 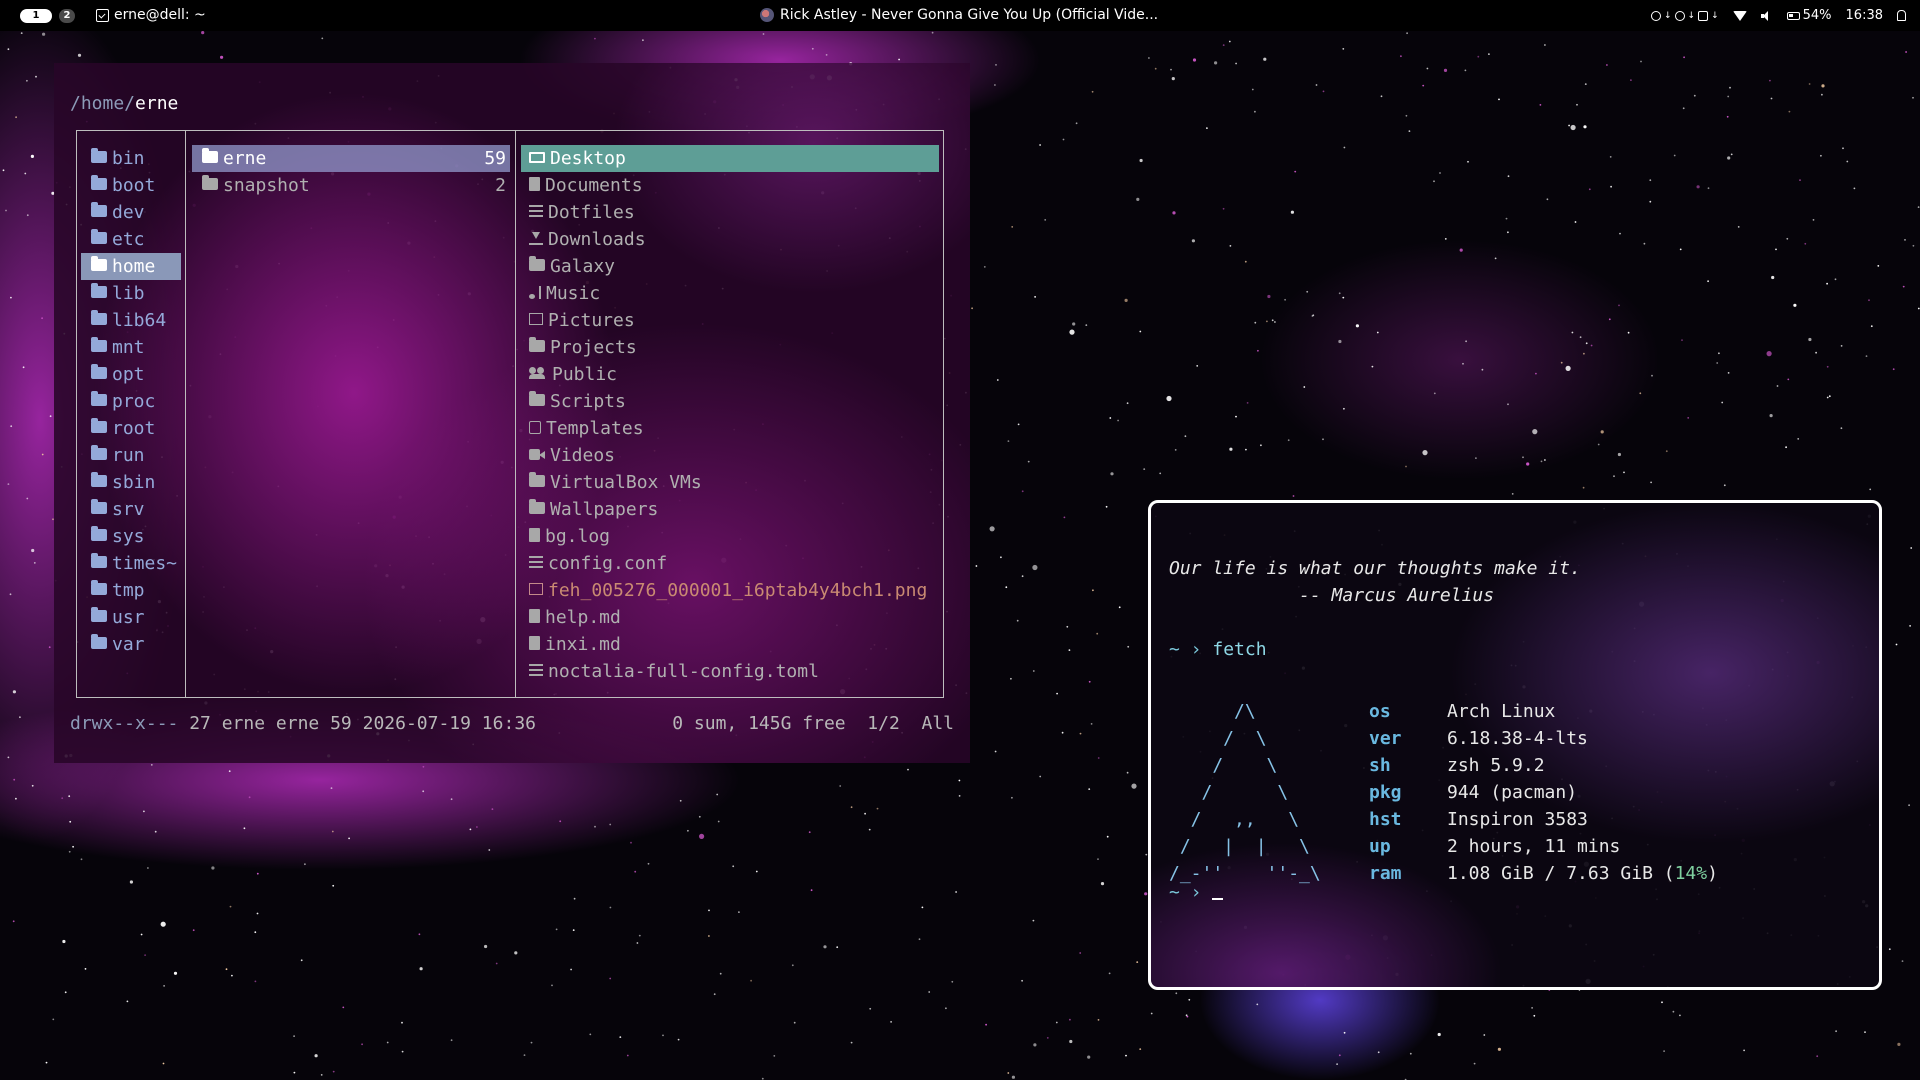 I want to click on root-dir-item: srv, so click(x=131, y=509).